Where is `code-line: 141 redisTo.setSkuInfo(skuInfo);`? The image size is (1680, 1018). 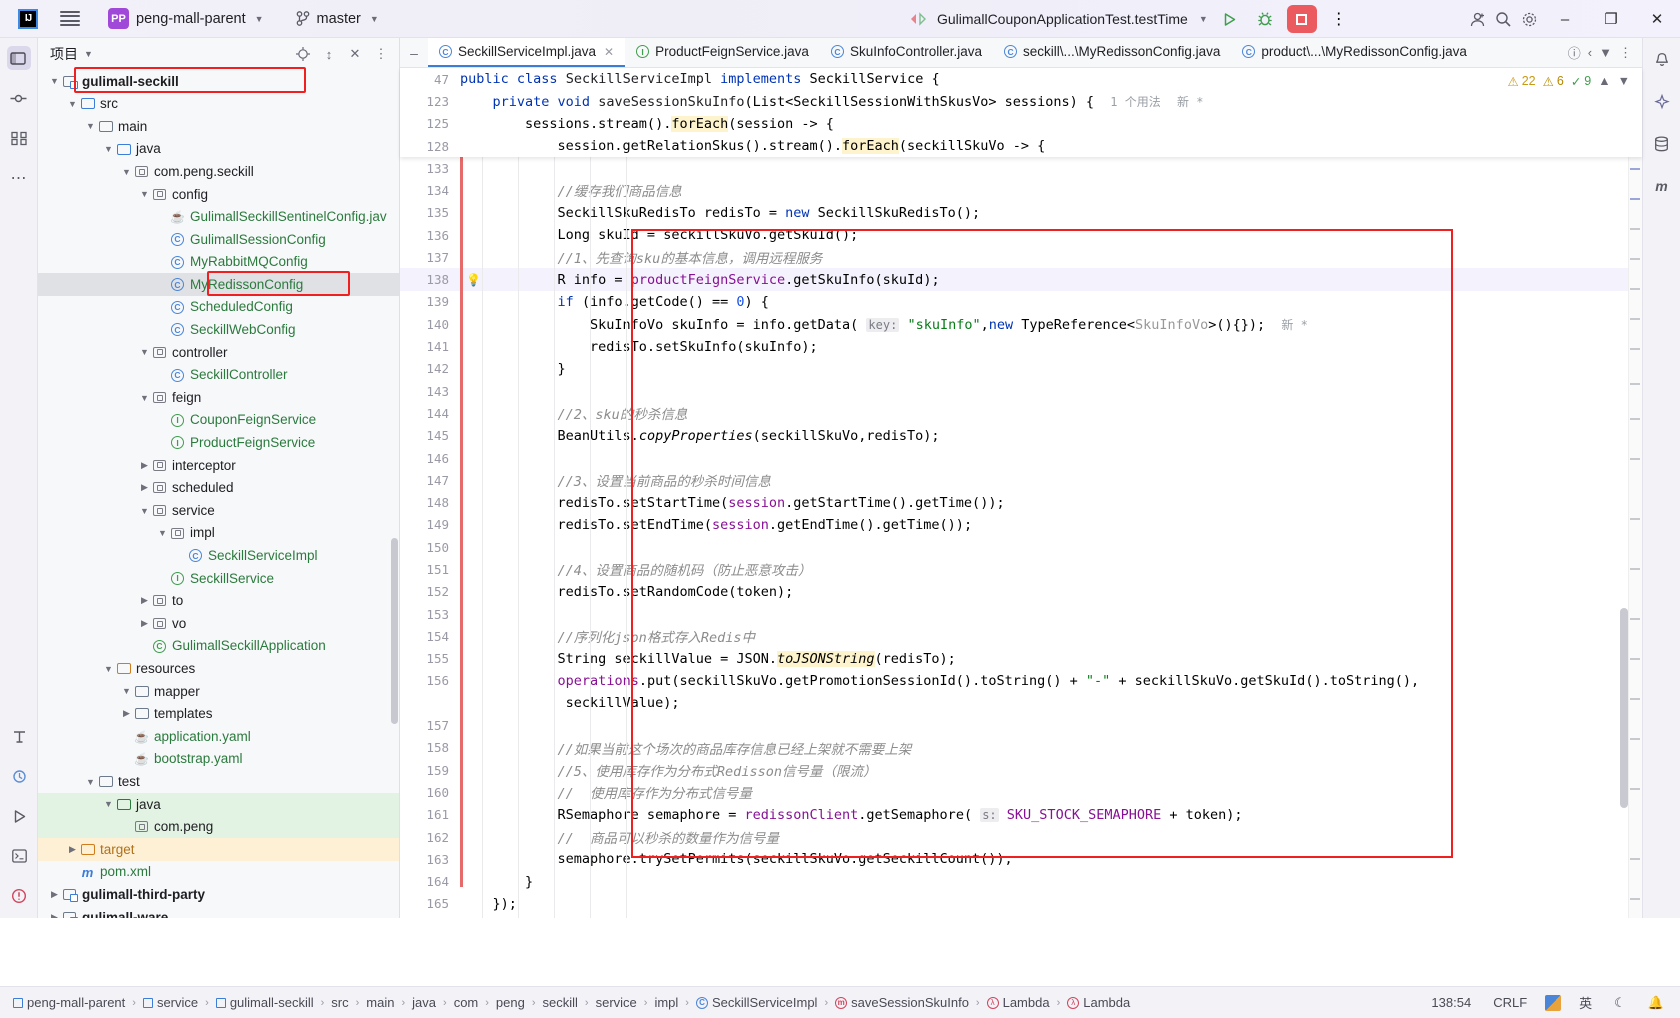 code-line: 141 redisTo.setSkuInfo(skuInfo); is located at coordinates (1021, 346).